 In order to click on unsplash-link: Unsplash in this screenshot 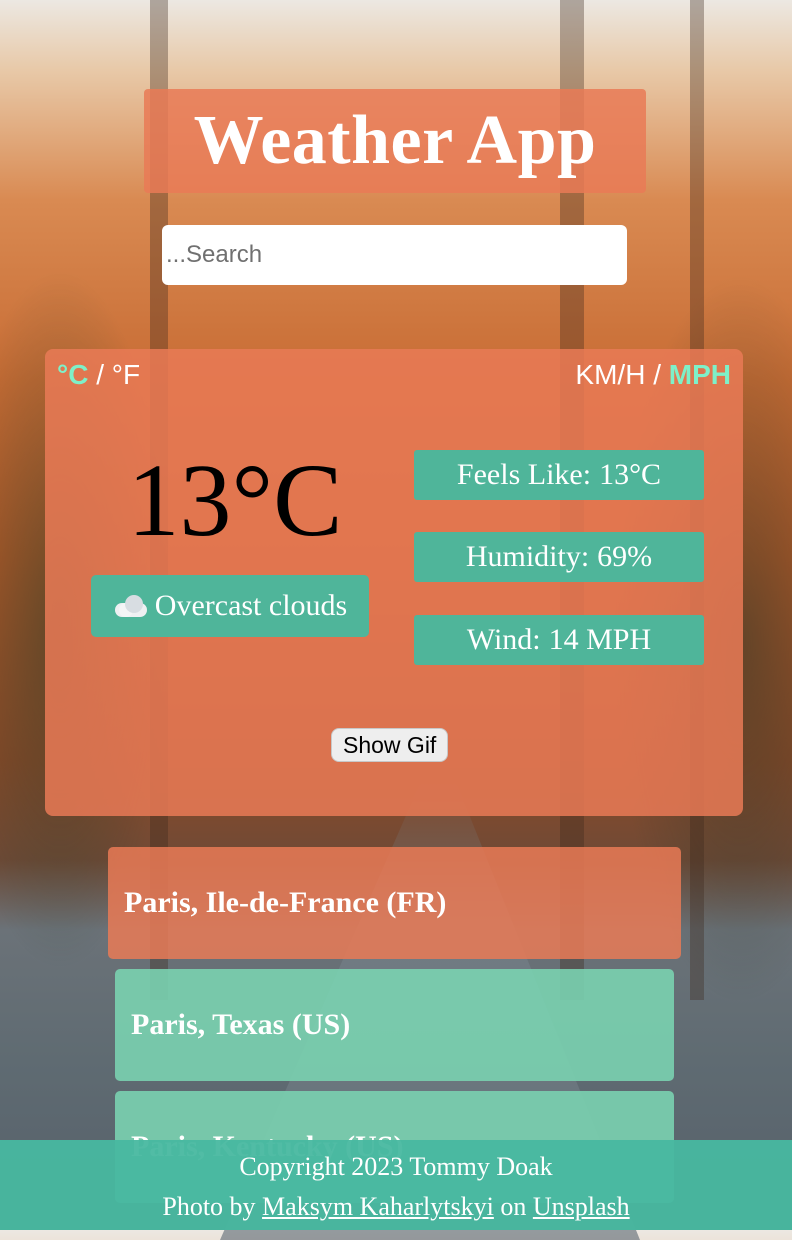, I will do `click(581, 1206)`.